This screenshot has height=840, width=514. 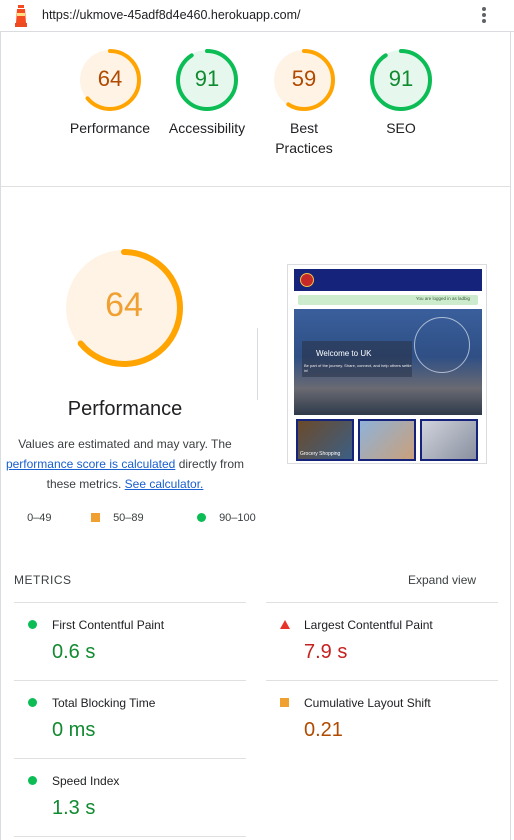 What do you see at coordinates (130, 838) in the screenshot?
I see `metrics-bottom-rule` at bounding box center [130, 838].